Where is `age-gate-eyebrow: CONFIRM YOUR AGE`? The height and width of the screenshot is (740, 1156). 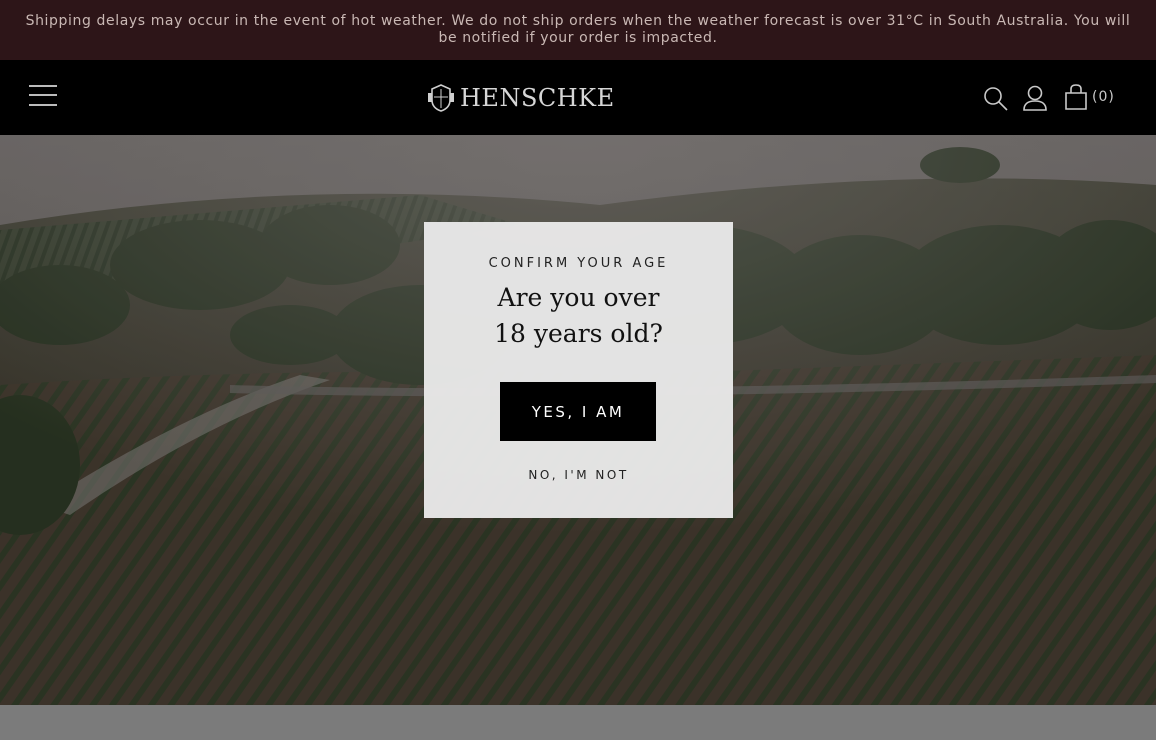 age-gate-eyebrow: CONFIRM YOUR AGE is located at coordinates (578, 263).